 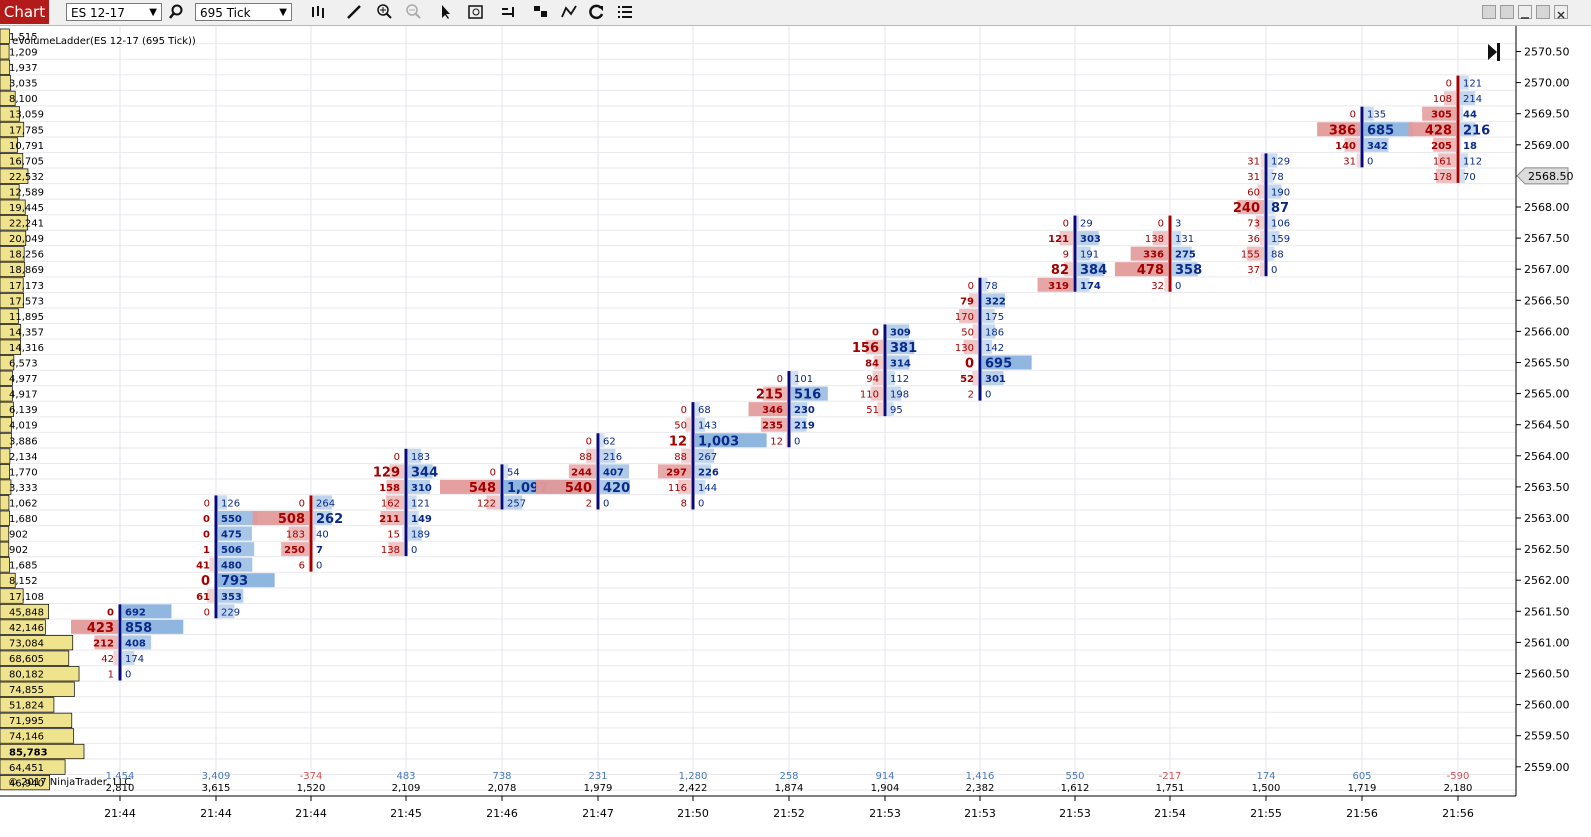 I want to click on ask-volume-label: 314, so click(x=900, y=364).